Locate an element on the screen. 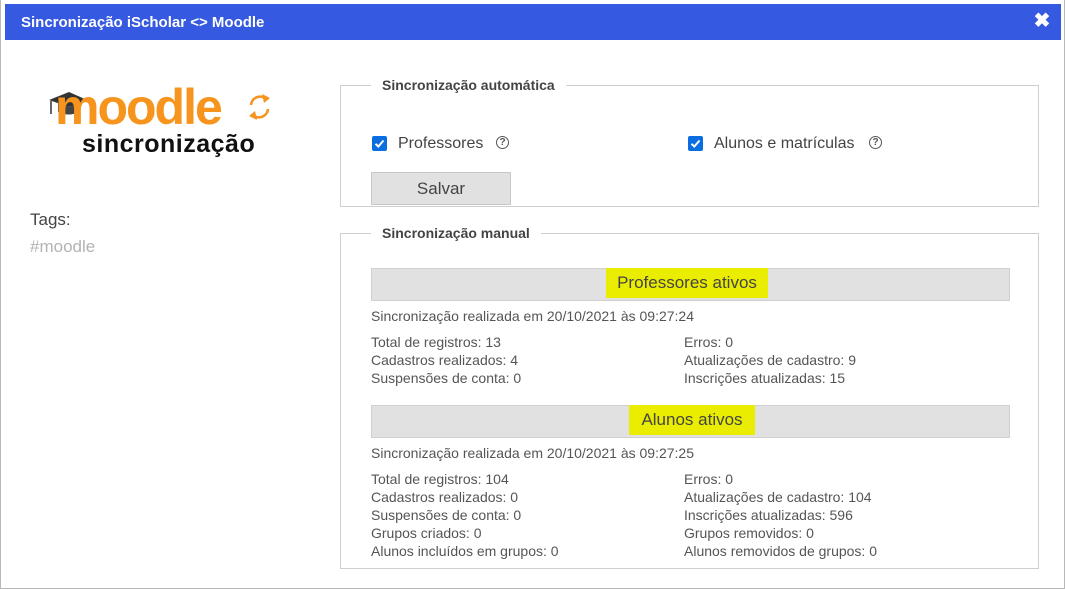  close-icon: ✖ is located at coordinates (1042, 21).